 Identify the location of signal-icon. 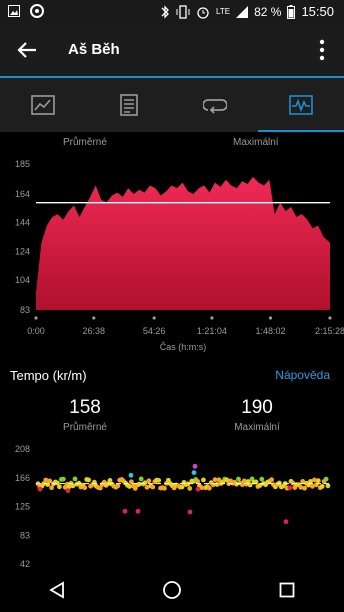
(242, 11).